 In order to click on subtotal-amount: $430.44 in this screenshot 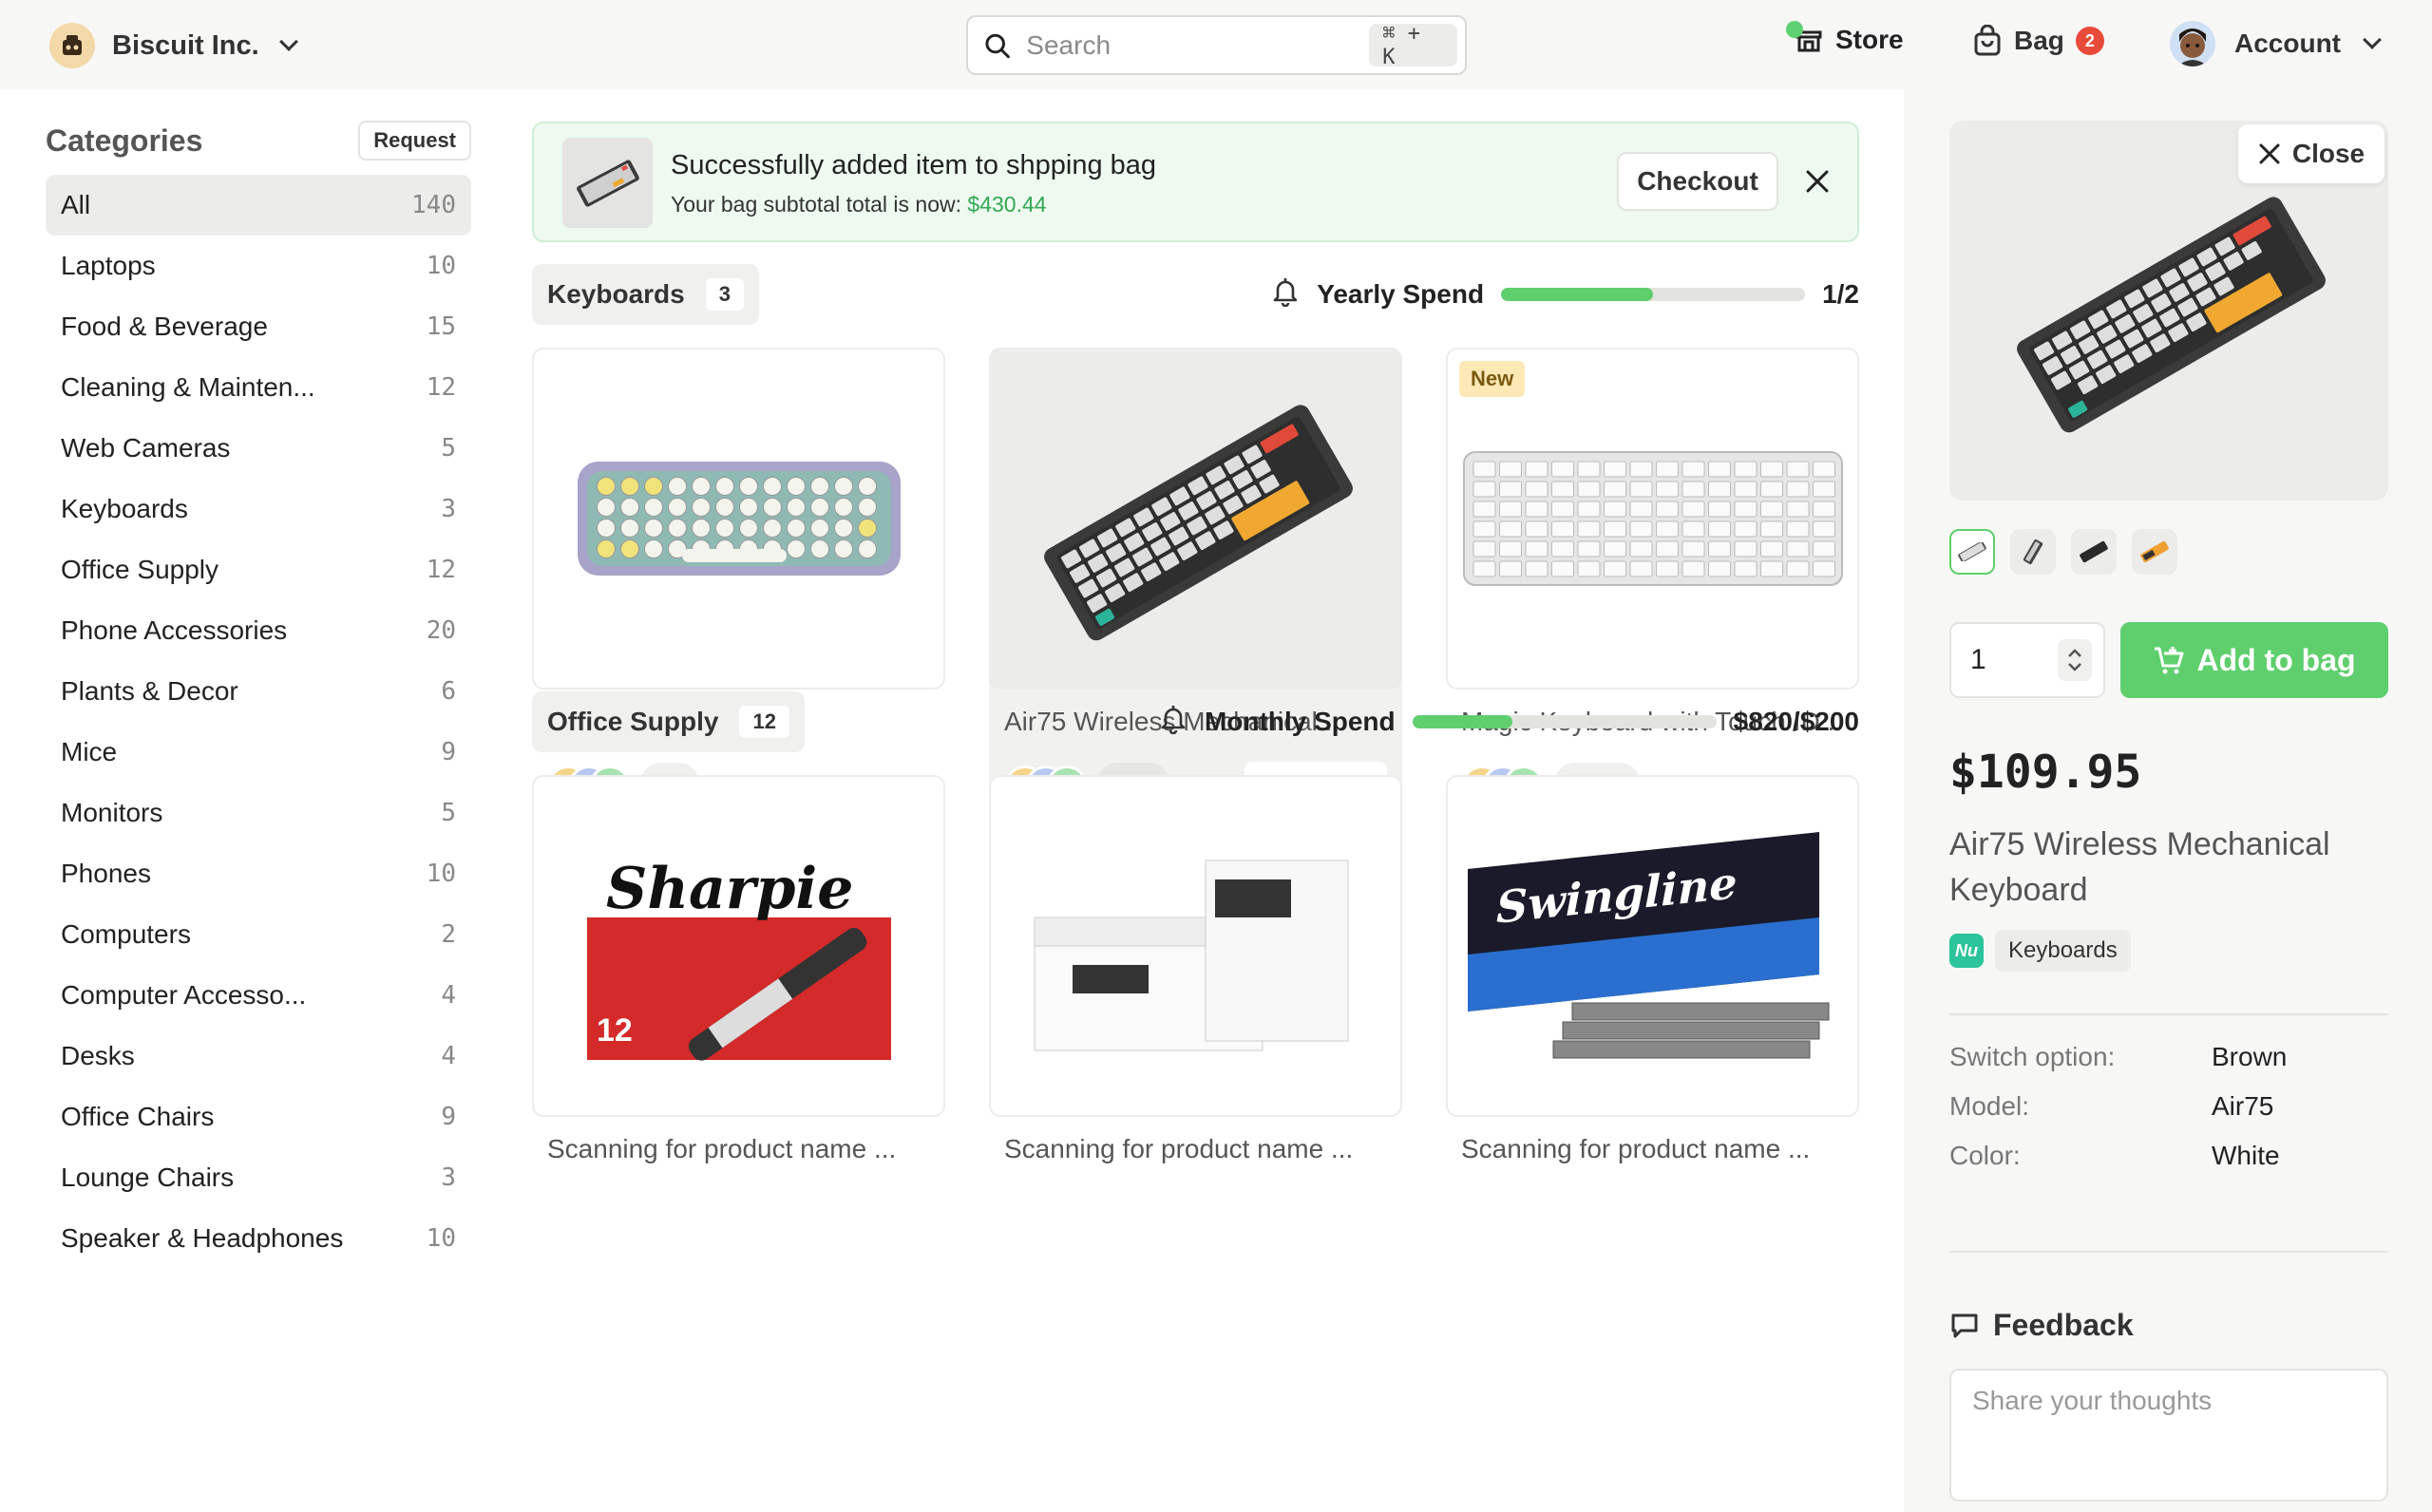, I will do `click(1007, 205)`.